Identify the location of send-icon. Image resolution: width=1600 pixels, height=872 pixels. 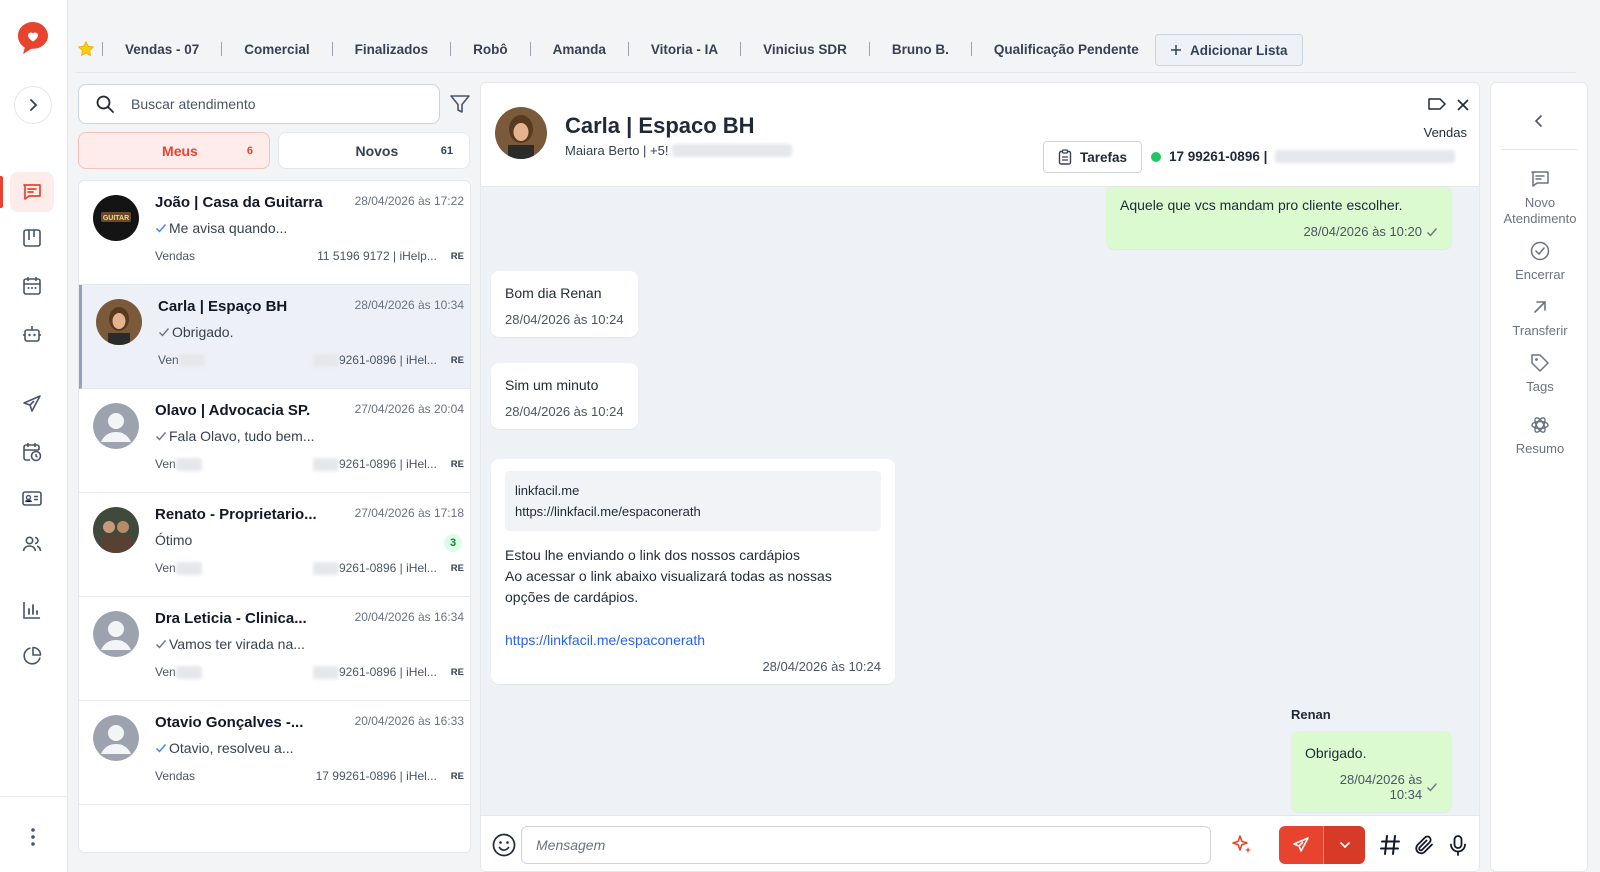
(1301, 844).